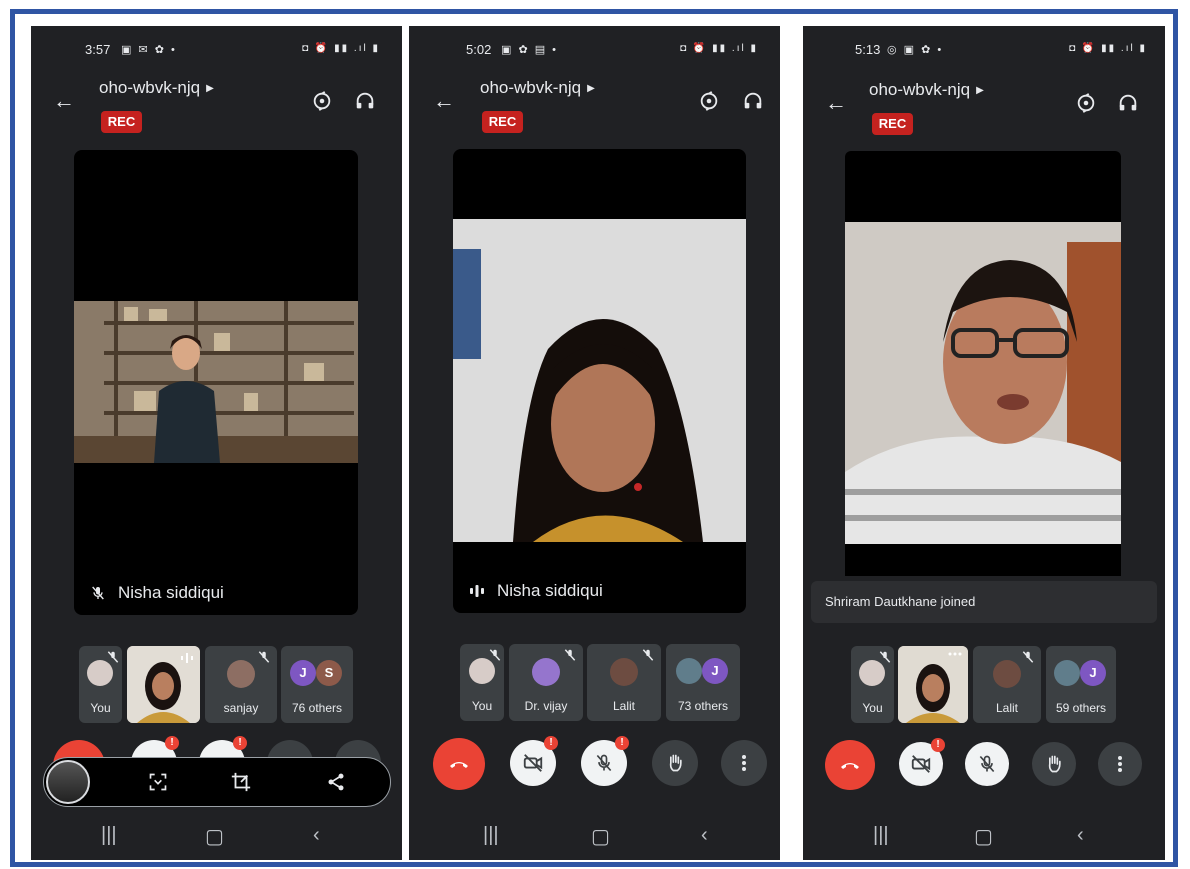 The width and height of the screenshot is (1190, 869). I want to click on system-status-icons: ◘ ⏰ ▮▮ .ıl ▮, so click(1108, 48).